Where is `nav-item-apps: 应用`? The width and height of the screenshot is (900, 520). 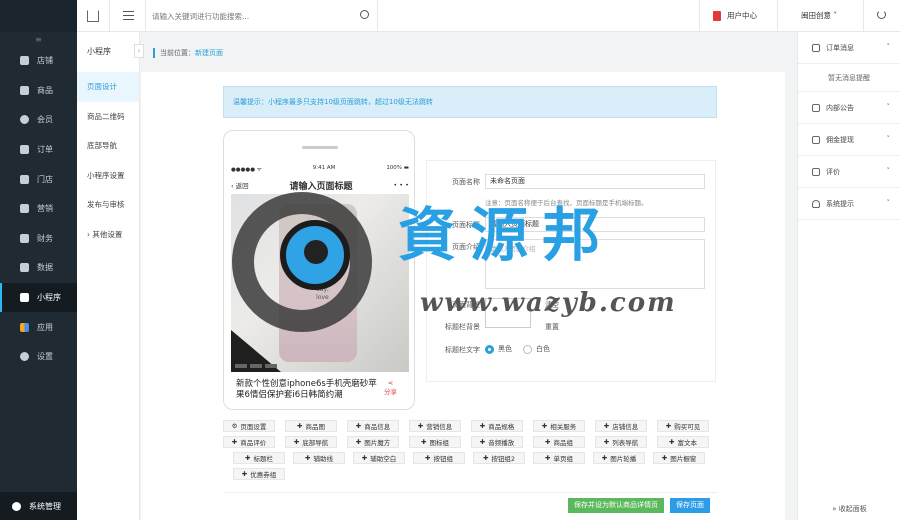 nav-item-apps: 应用 is located at coordinates (38, 327).